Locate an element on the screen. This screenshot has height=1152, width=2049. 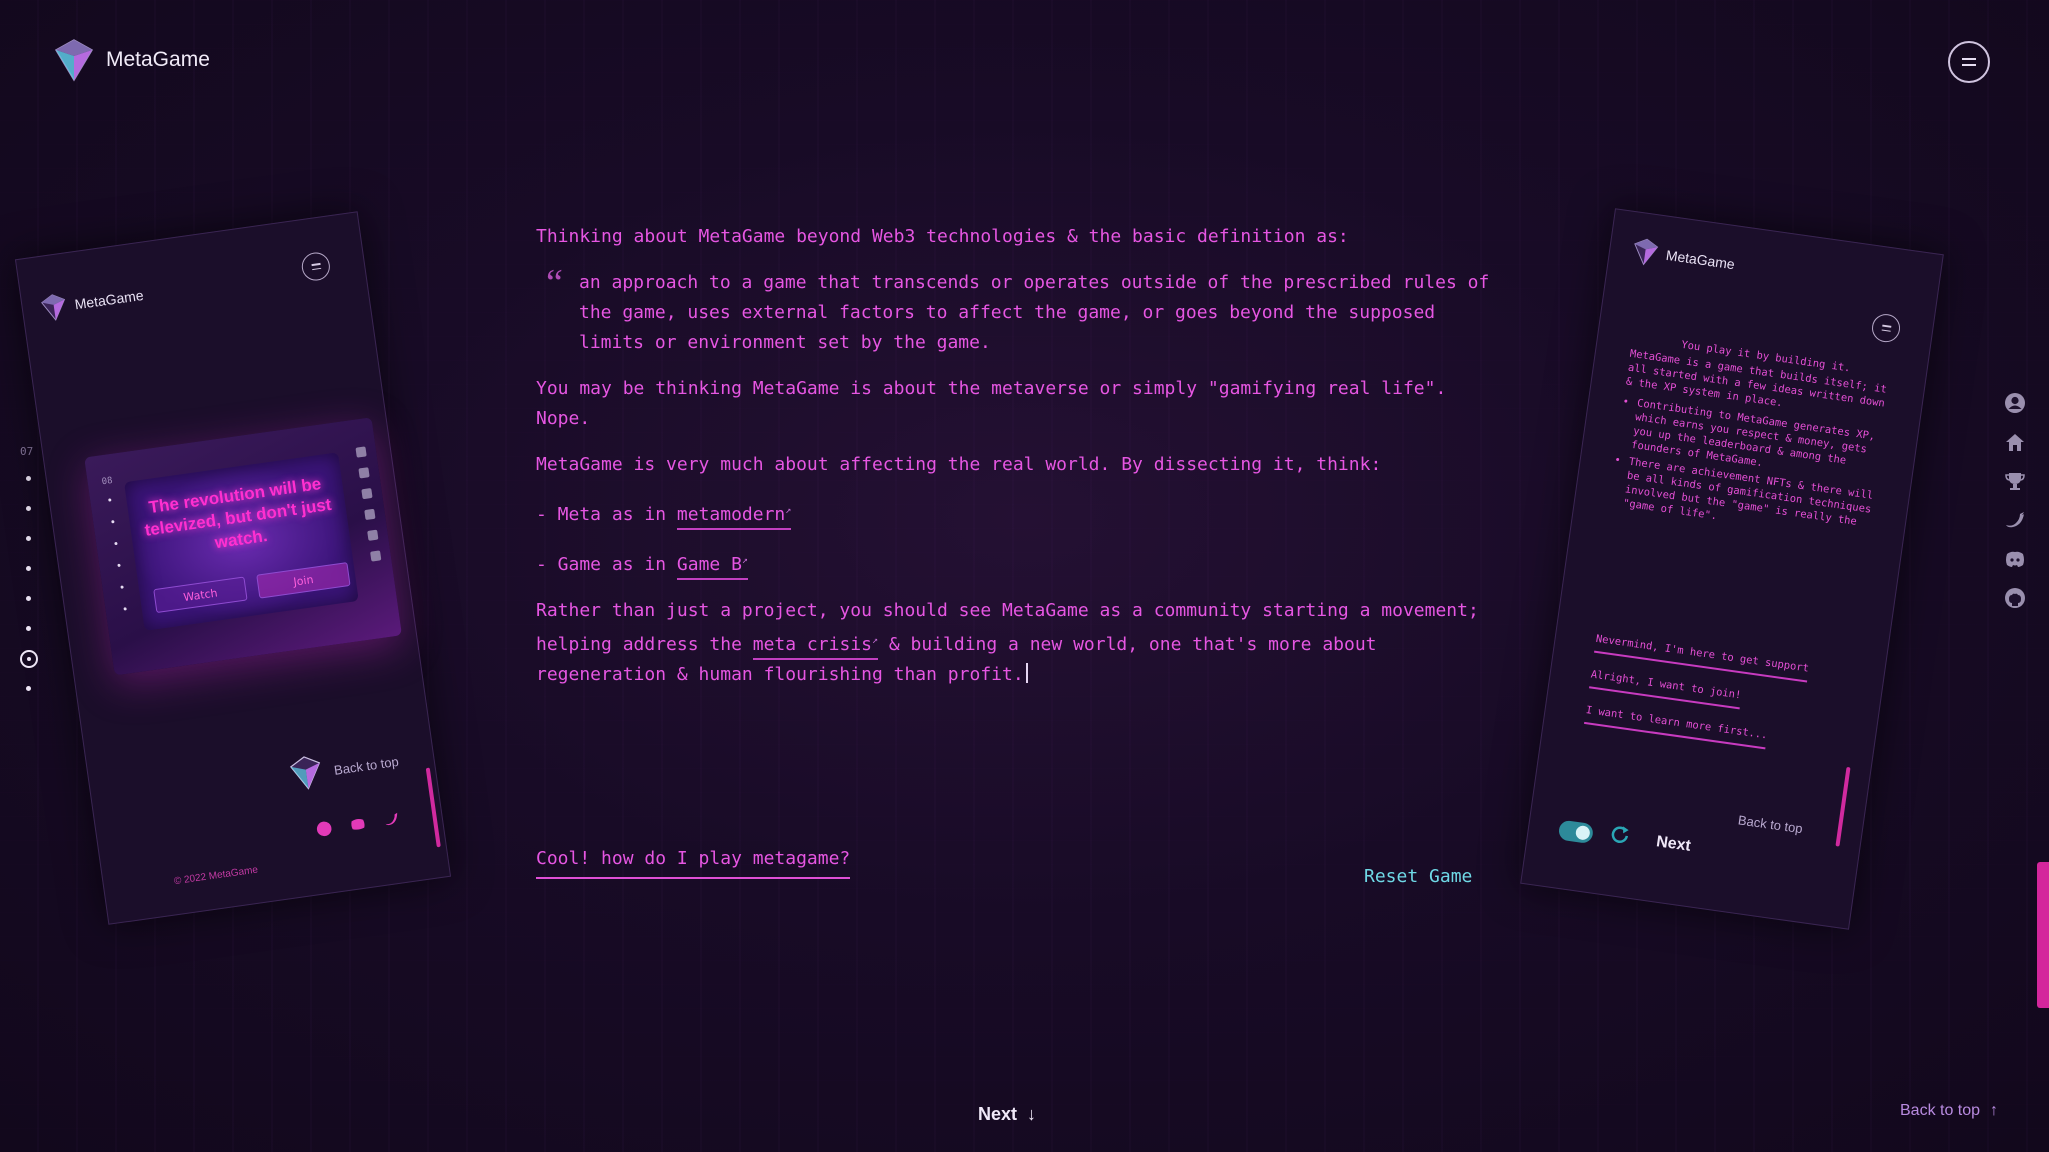
menu-icon is located at coordinates (1969, 62).